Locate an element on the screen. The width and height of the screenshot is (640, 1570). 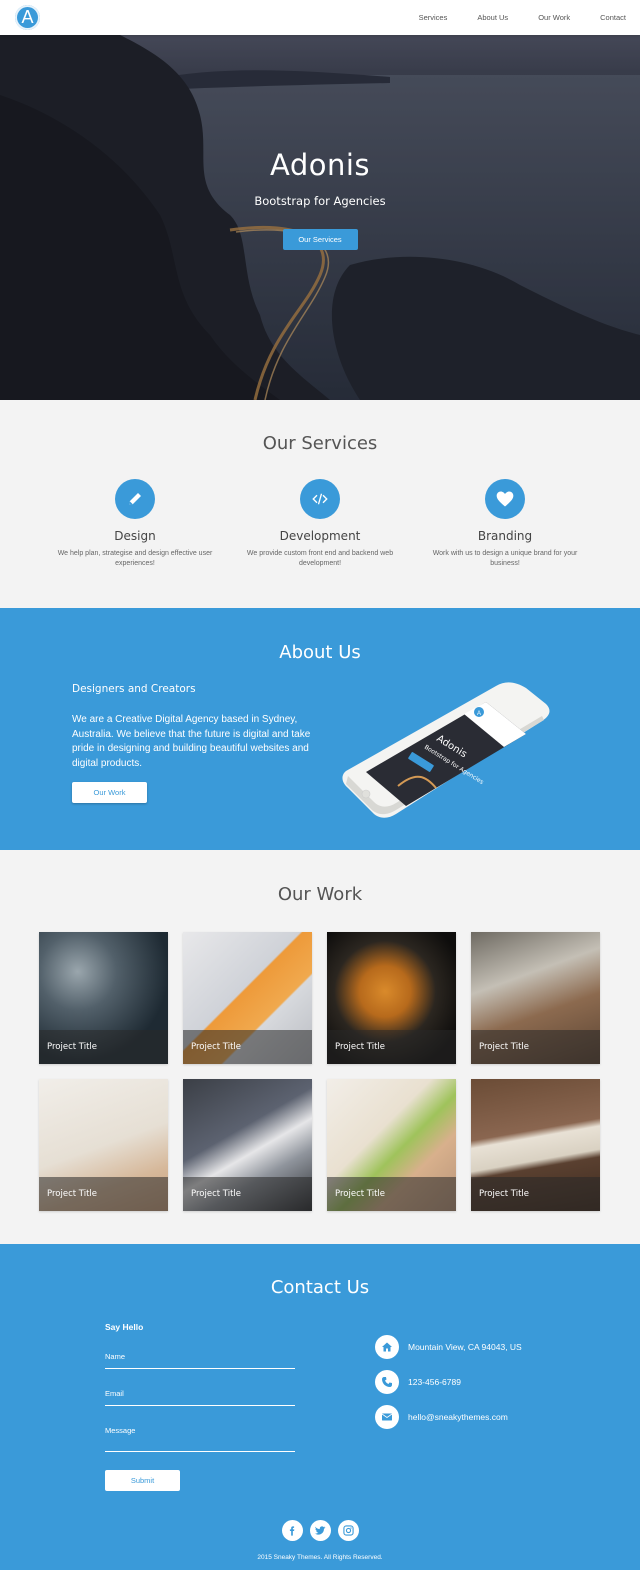
service-title: Design is located at coordinates (135, 536).